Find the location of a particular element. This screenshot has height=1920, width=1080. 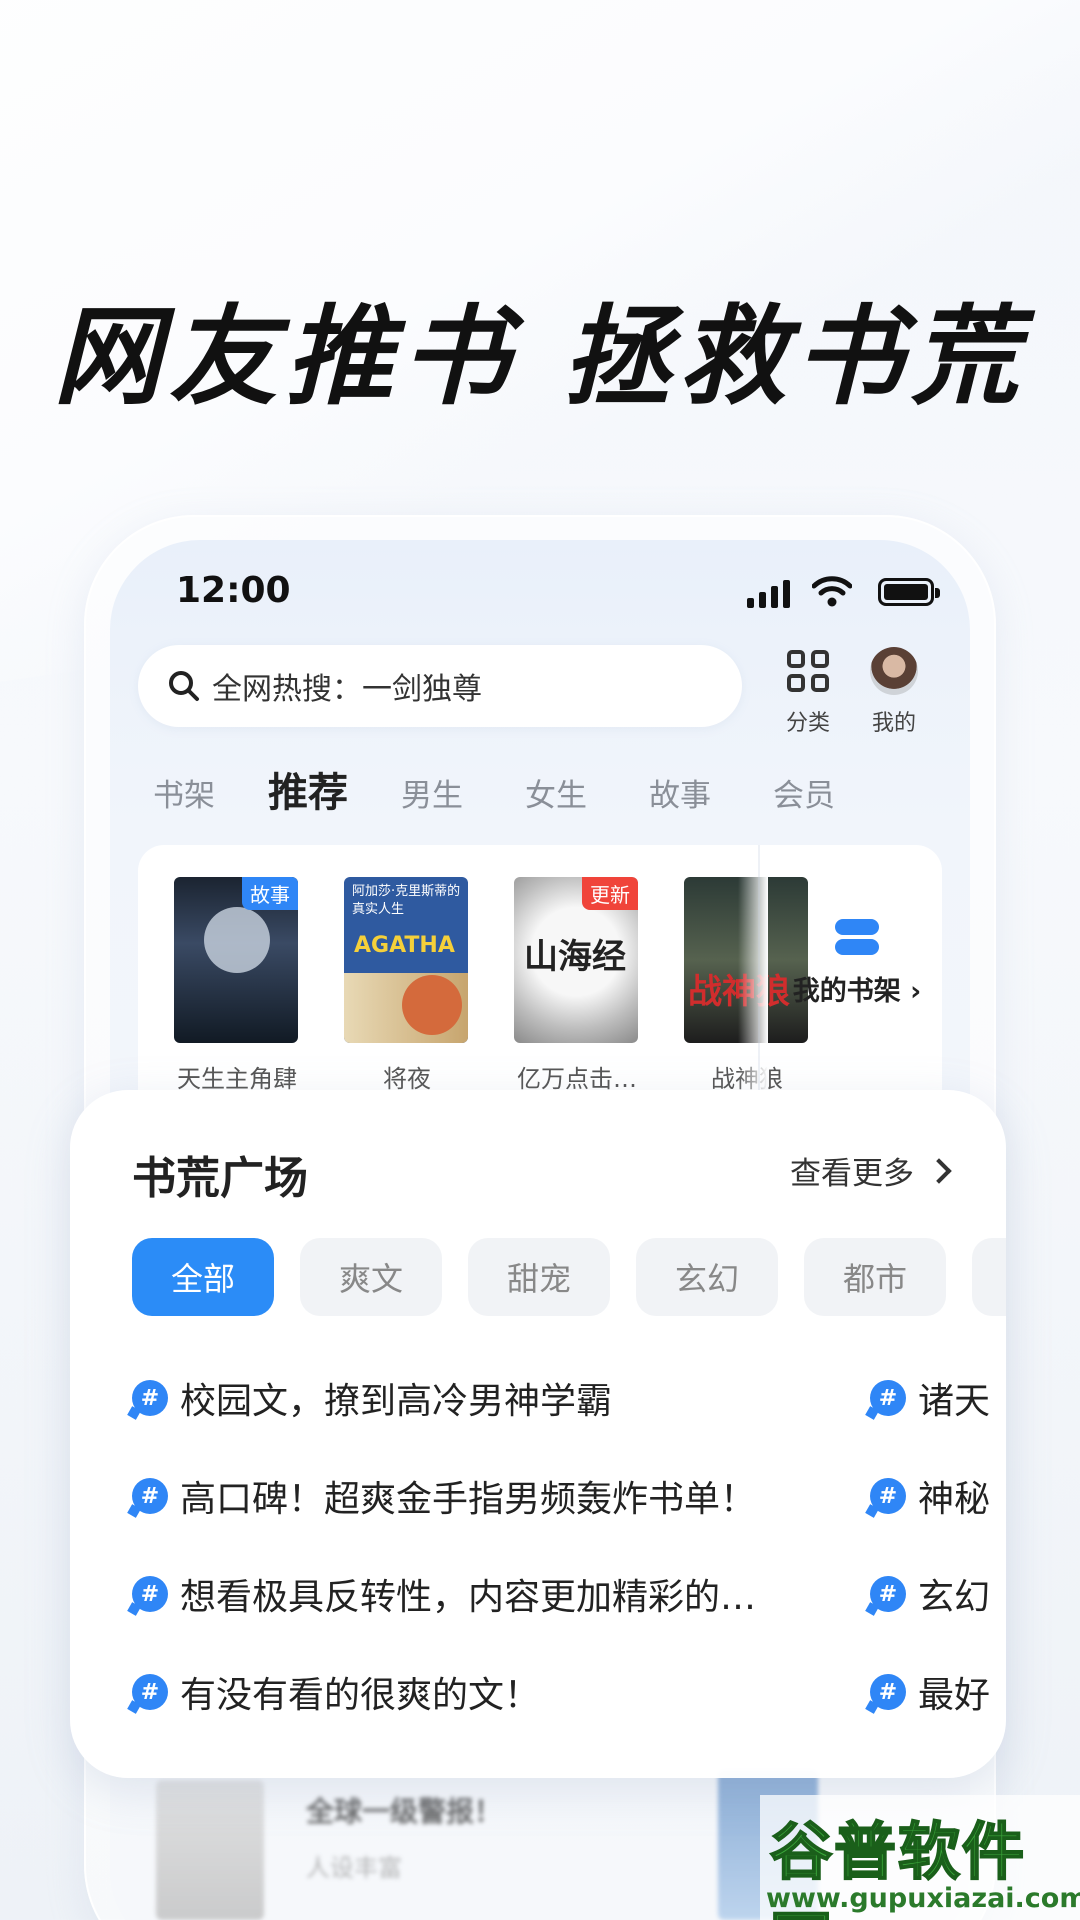

topic-label: 诸天 is located at coordinates (954, 1401).